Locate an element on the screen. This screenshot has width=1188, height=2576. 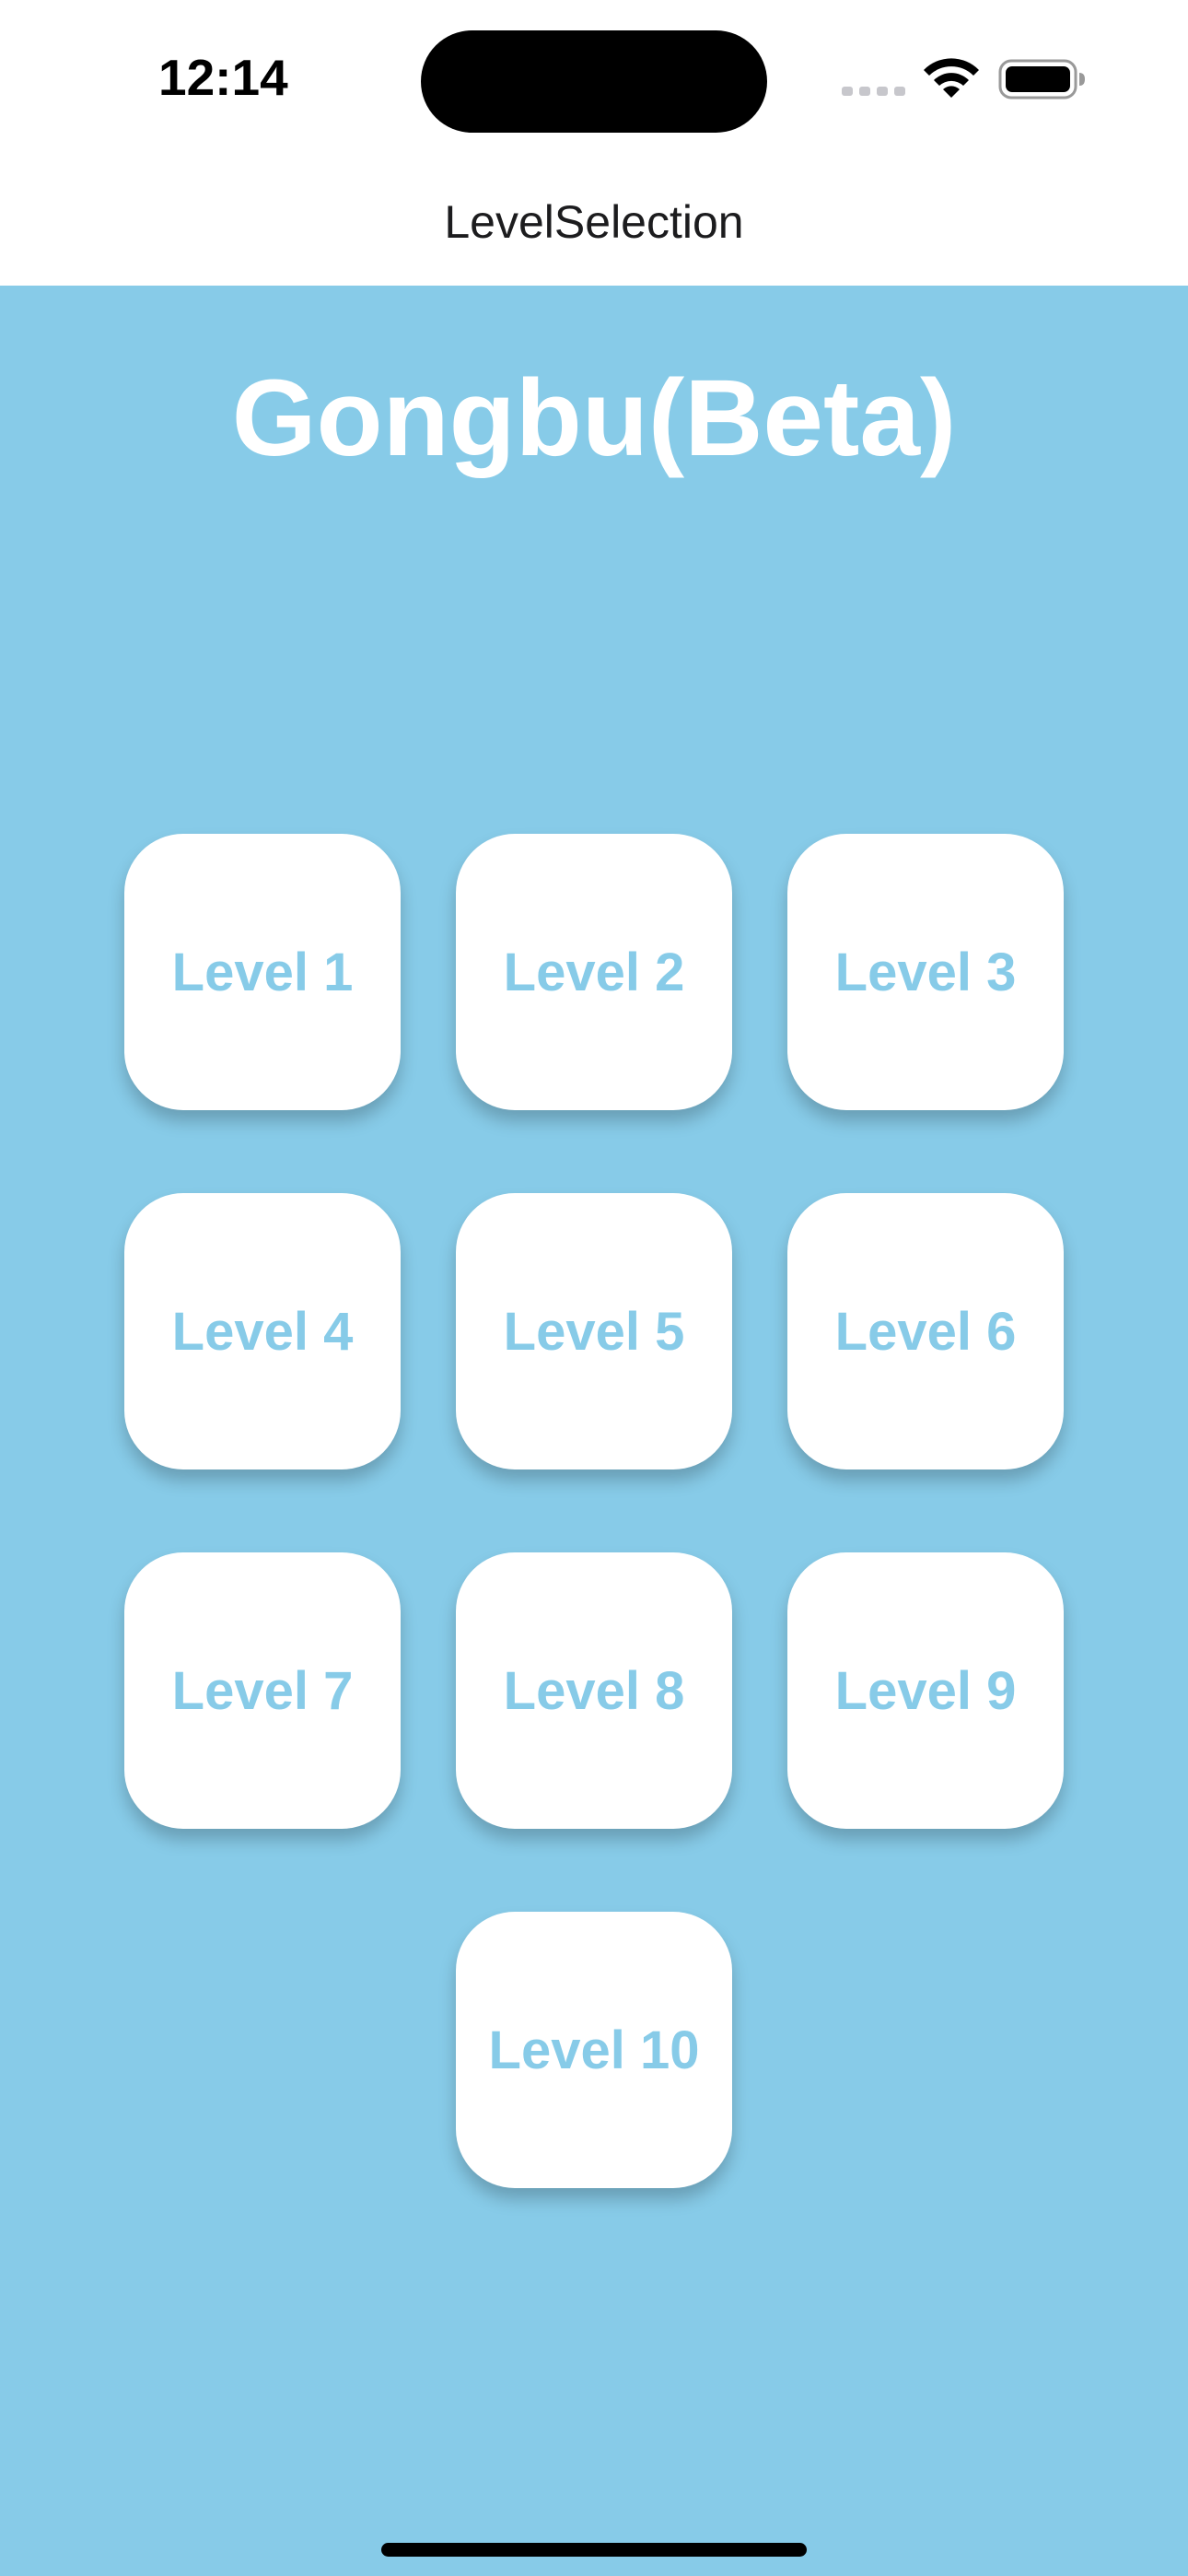
home-indicator is located at coordinates (594, 2550).